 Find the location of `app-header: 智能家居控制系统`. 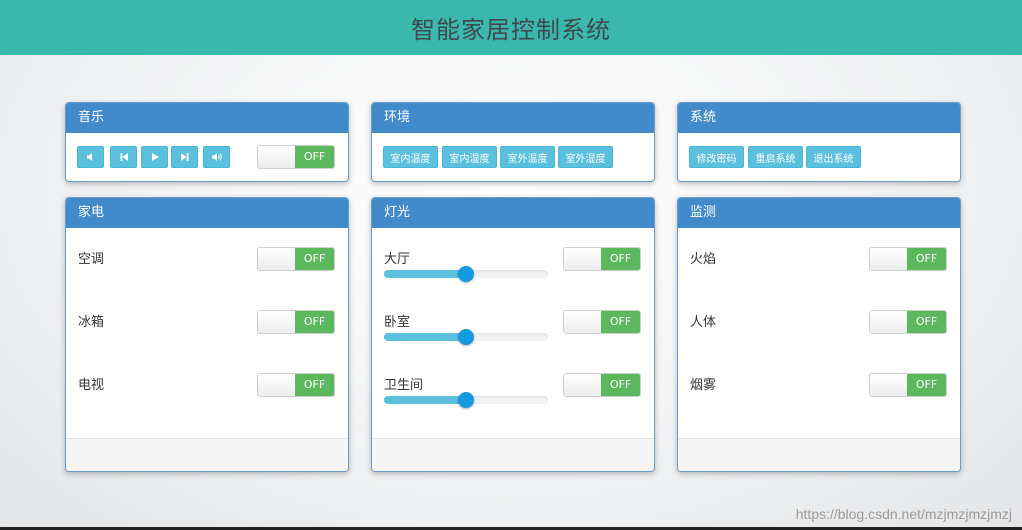

app-header: 智能家居控制系统 is located at coordinates (511, 27).